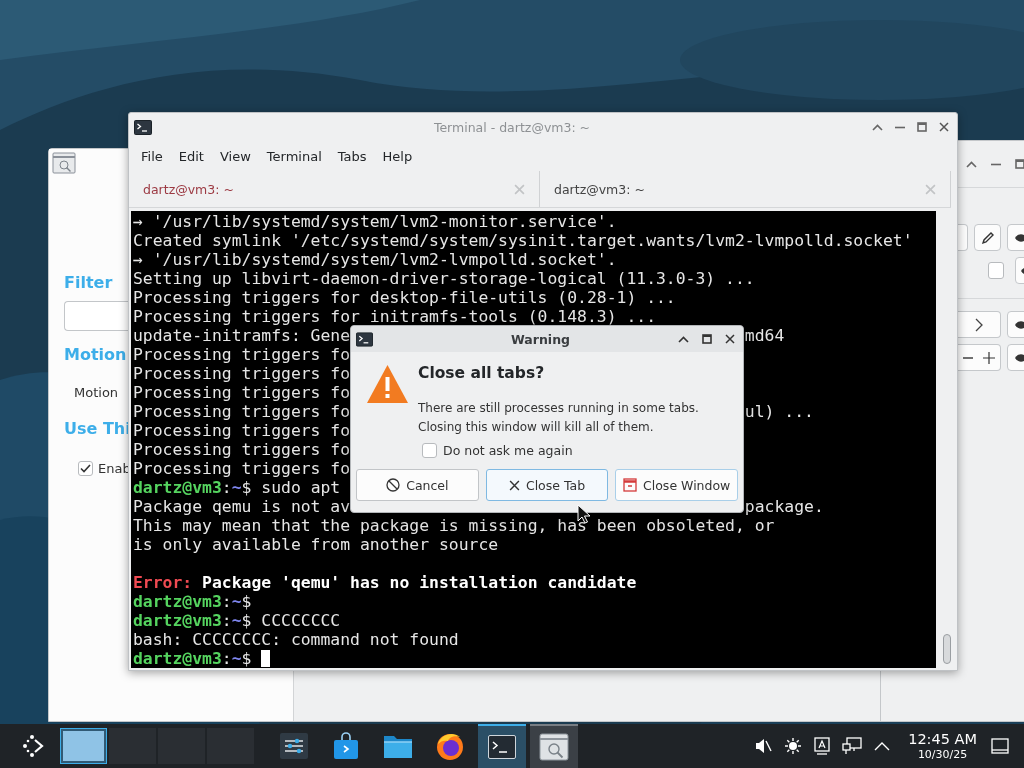 The width and height of the screenshot is (1024, 768). I want to click on dialog-title: Warning, so click(540, 339).